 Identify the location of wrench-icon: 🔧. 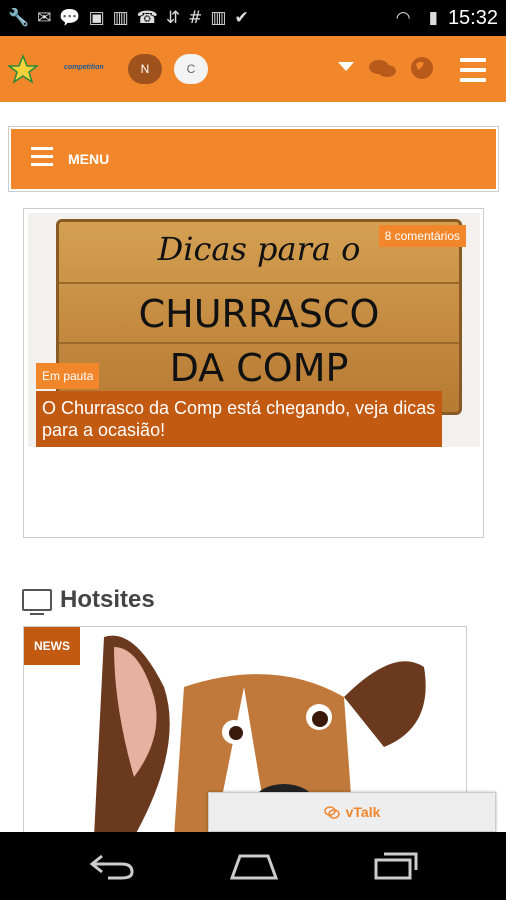
(19, 18).